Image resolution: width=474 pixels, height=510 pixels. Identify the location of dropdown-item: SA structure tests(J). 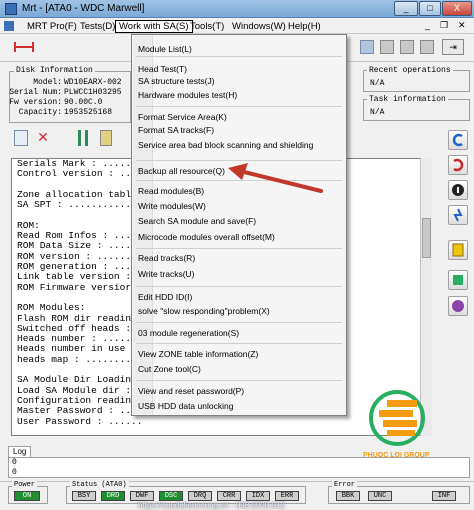
(176, 81).